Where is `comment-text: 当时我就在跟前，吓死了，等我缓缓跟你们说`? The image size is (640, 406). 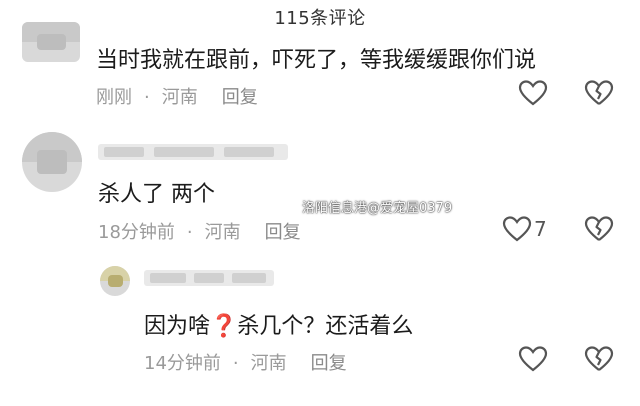 comment-text: 当时我就在跟前，吓死了，等我缓缓跟你们说 is located at coordinates (316, 60).